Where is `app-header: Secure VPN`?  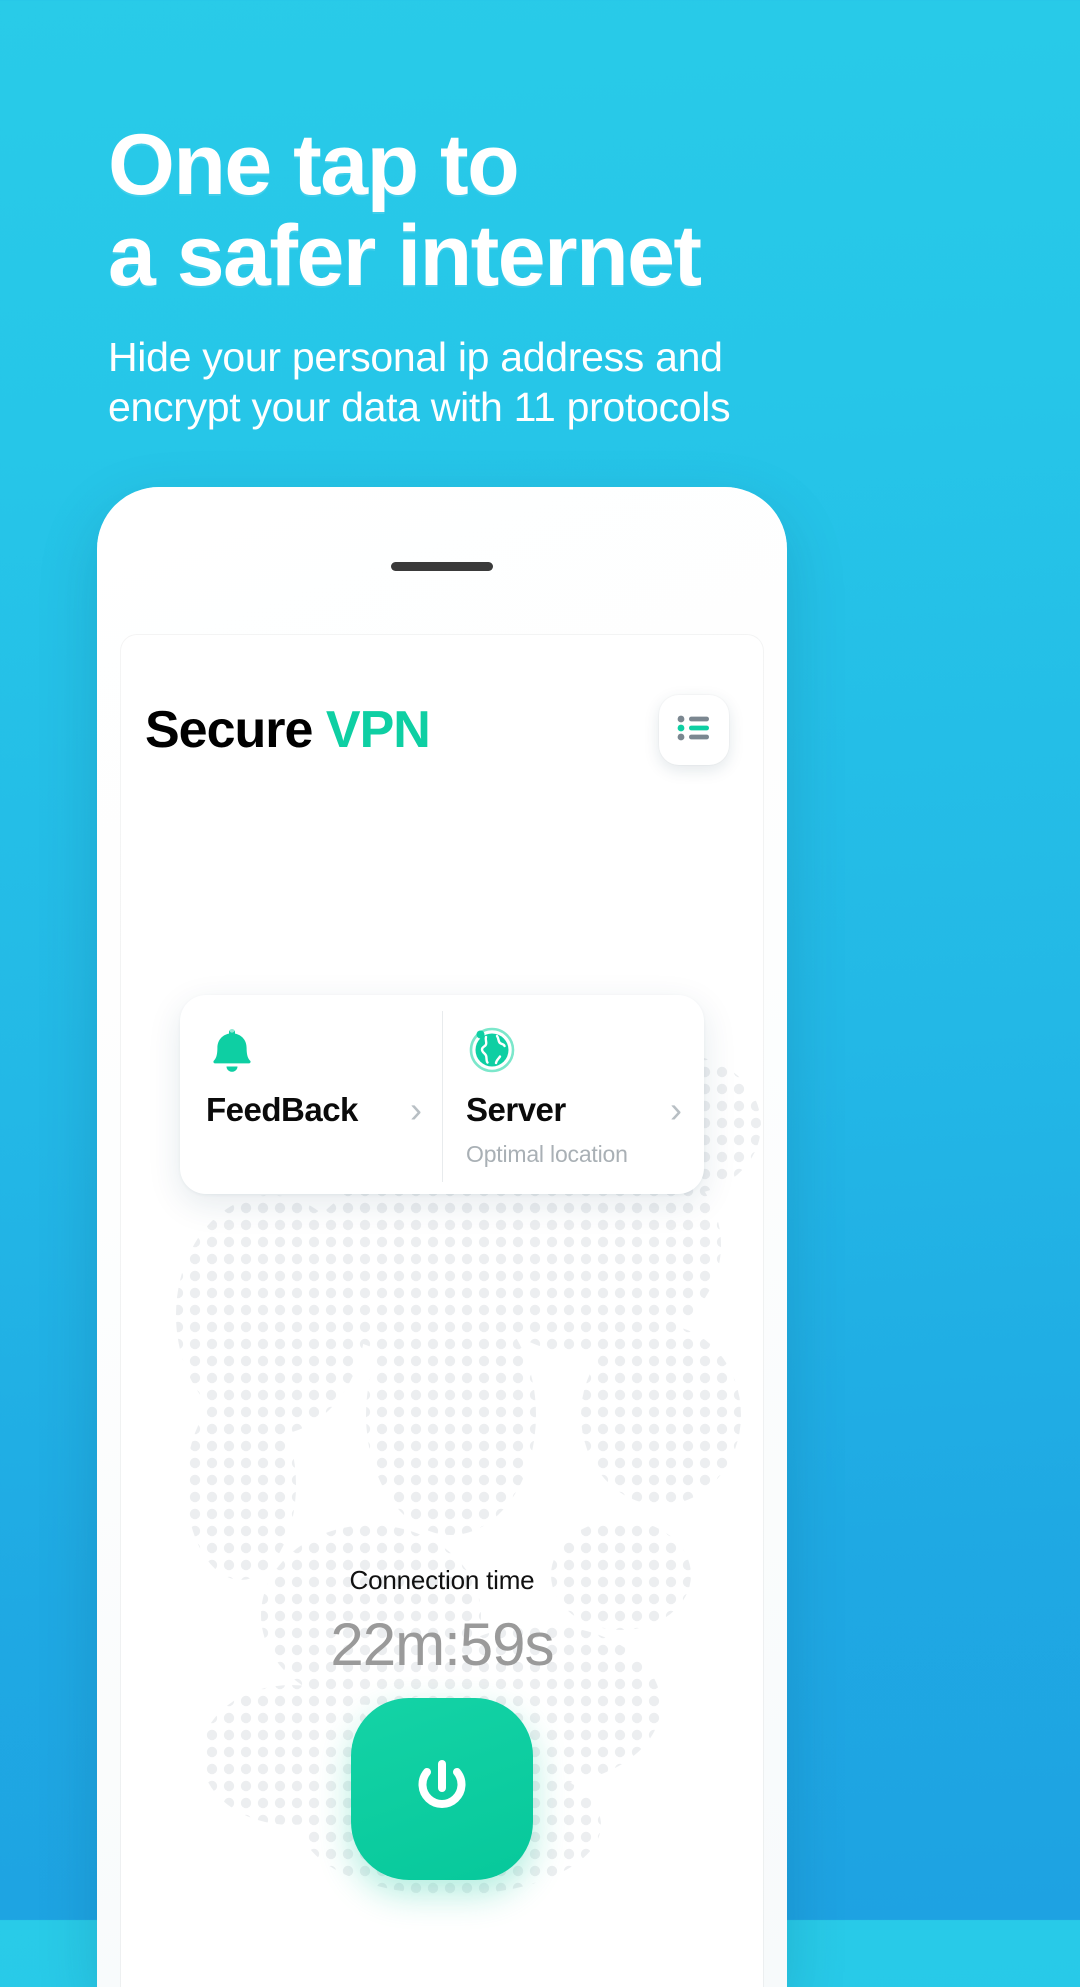
app-header: Secure VPN is located at coordinates (442, 730).